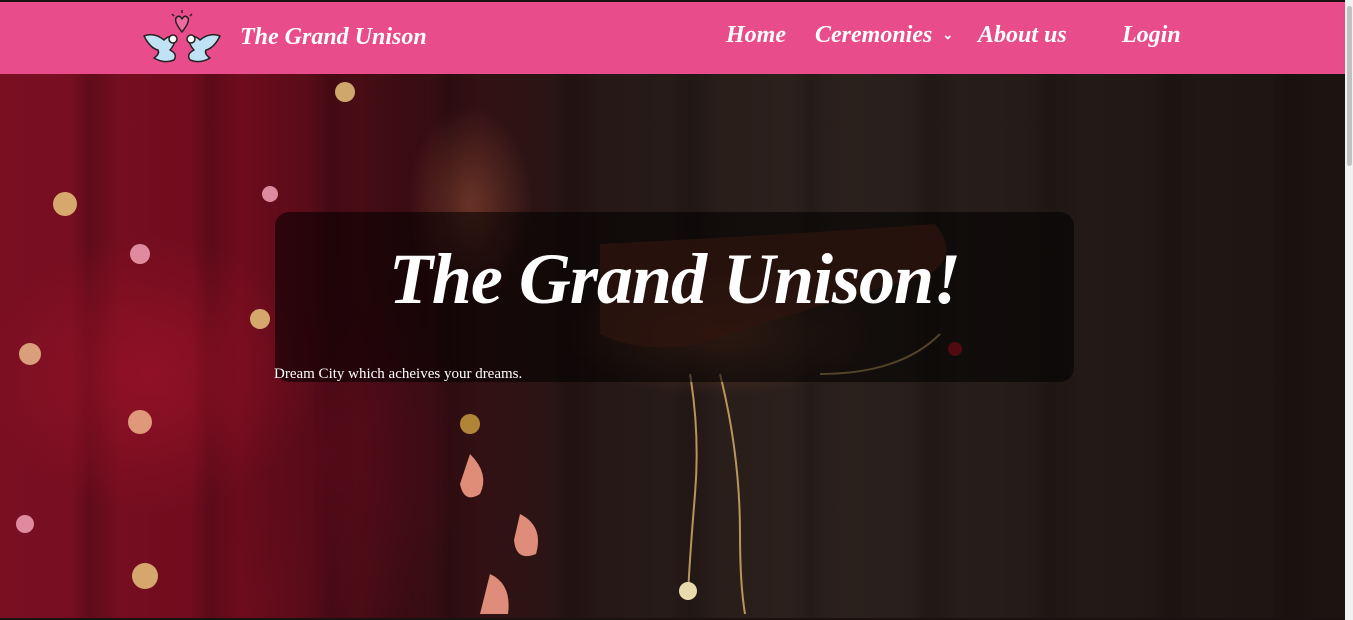 The width and height of the screenshot is (1353, 620). I want to click on nav-home: Home, so click(756, 35).